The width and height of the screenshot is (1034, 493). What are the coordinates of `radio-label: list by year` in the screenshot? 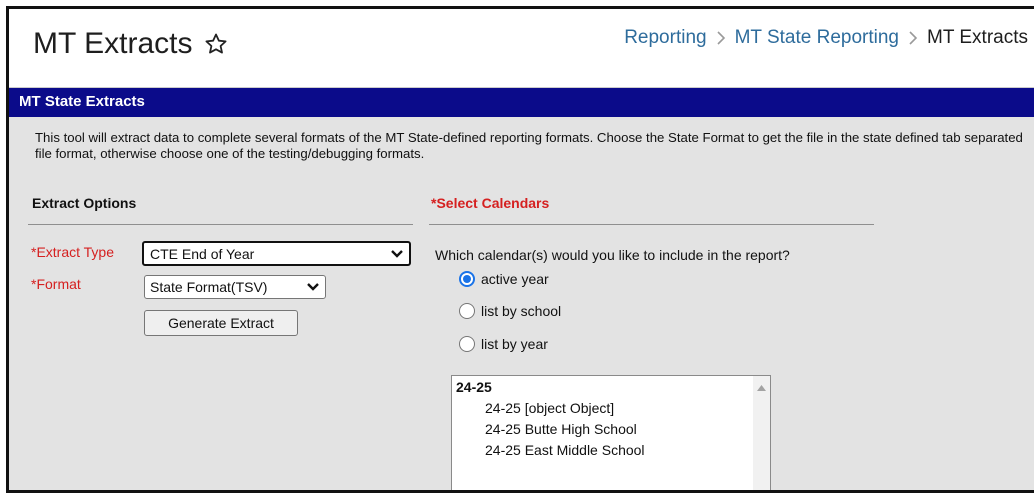 It's located at (514, 344).